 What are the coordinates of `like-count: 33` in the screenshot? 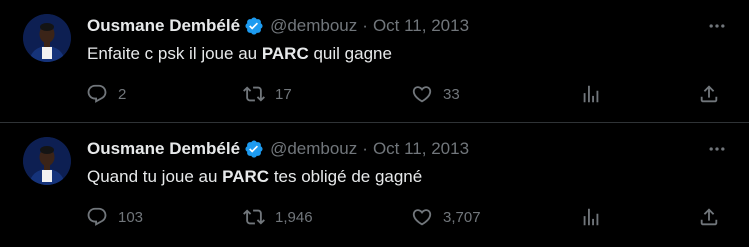 It's located at (451, 94).